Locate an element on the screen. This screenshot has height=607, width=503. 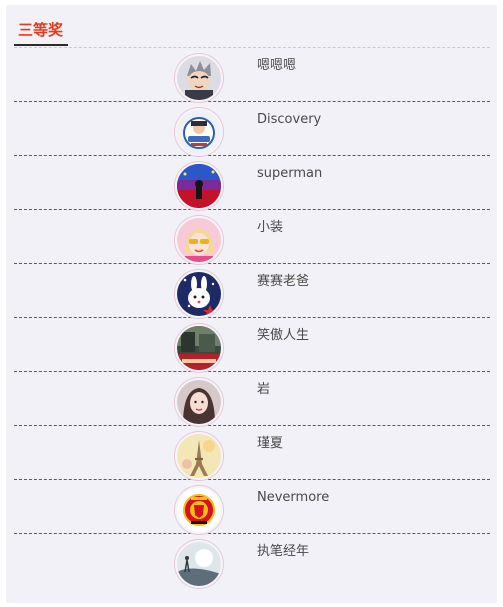
winner-name: 瑾夏 is located at coordinates (270, 443).